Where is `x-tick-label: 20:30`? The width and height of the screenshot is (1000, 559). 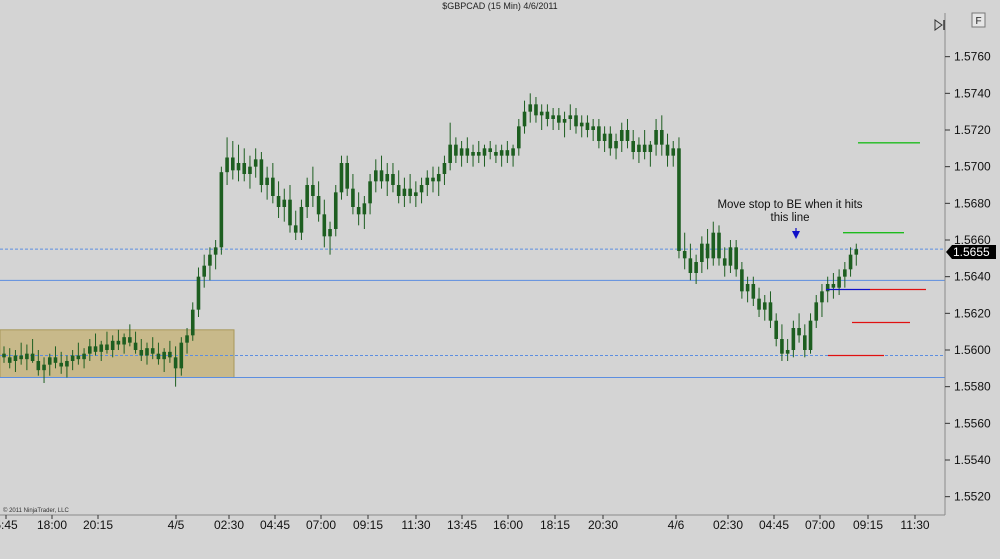 x-tick-label: 20:30 is located at coordinates (603, 525).